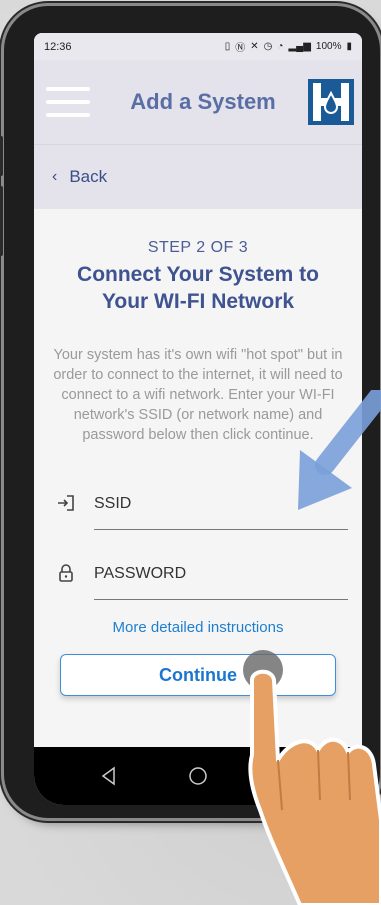  Describe the element at coordinates (55, 176) in the screenshot. I see `chevron-left-icon: ‹` at that location.